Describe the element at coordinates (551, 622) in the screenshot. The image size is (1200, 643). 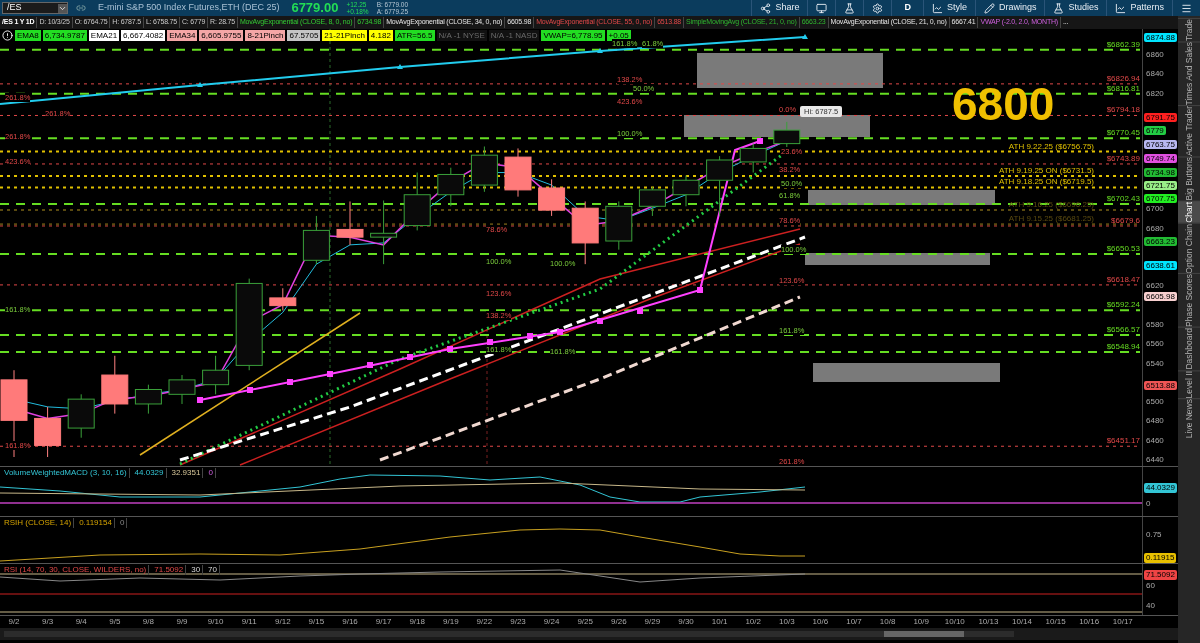
I see `date-axis-label: 9/24` at that location.